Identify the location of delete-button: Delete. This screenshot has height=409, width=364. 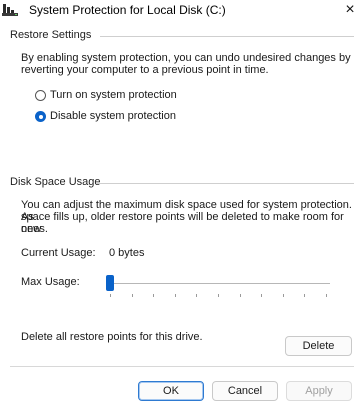
(318, 346).